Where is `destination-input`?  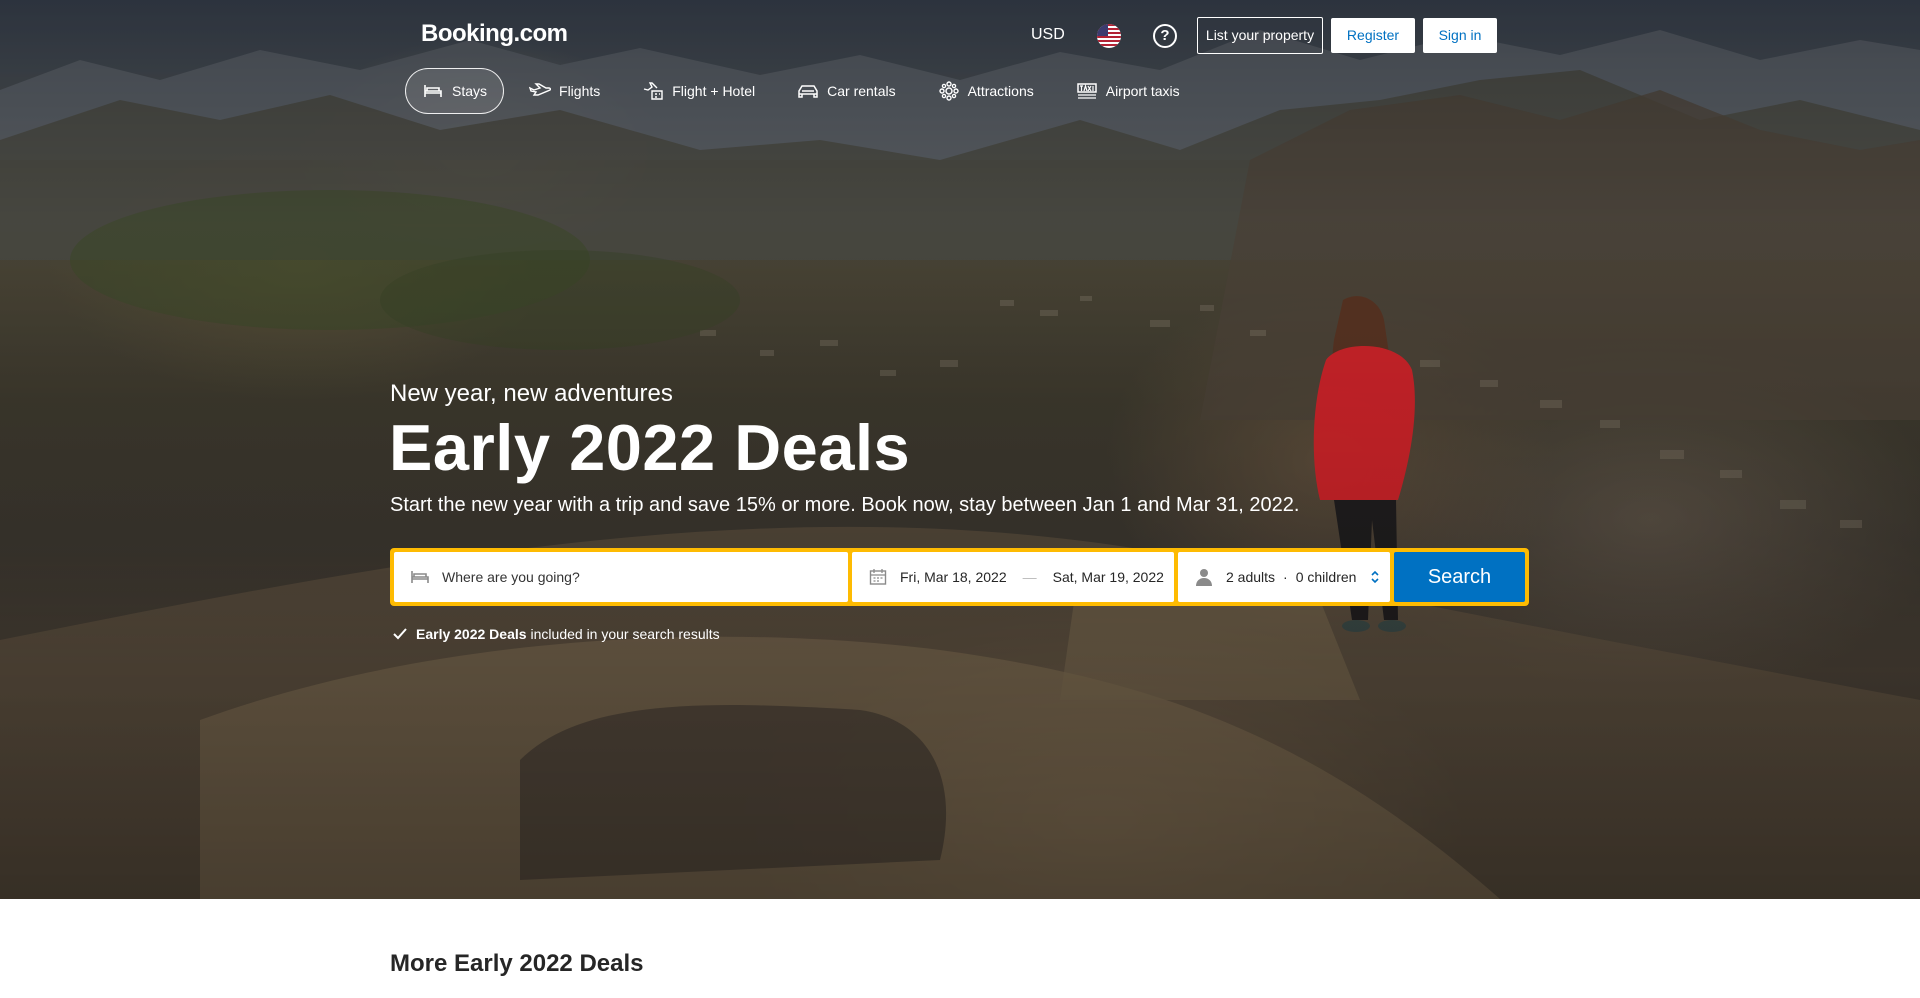
destination-input is located at coordinates (622, 577).